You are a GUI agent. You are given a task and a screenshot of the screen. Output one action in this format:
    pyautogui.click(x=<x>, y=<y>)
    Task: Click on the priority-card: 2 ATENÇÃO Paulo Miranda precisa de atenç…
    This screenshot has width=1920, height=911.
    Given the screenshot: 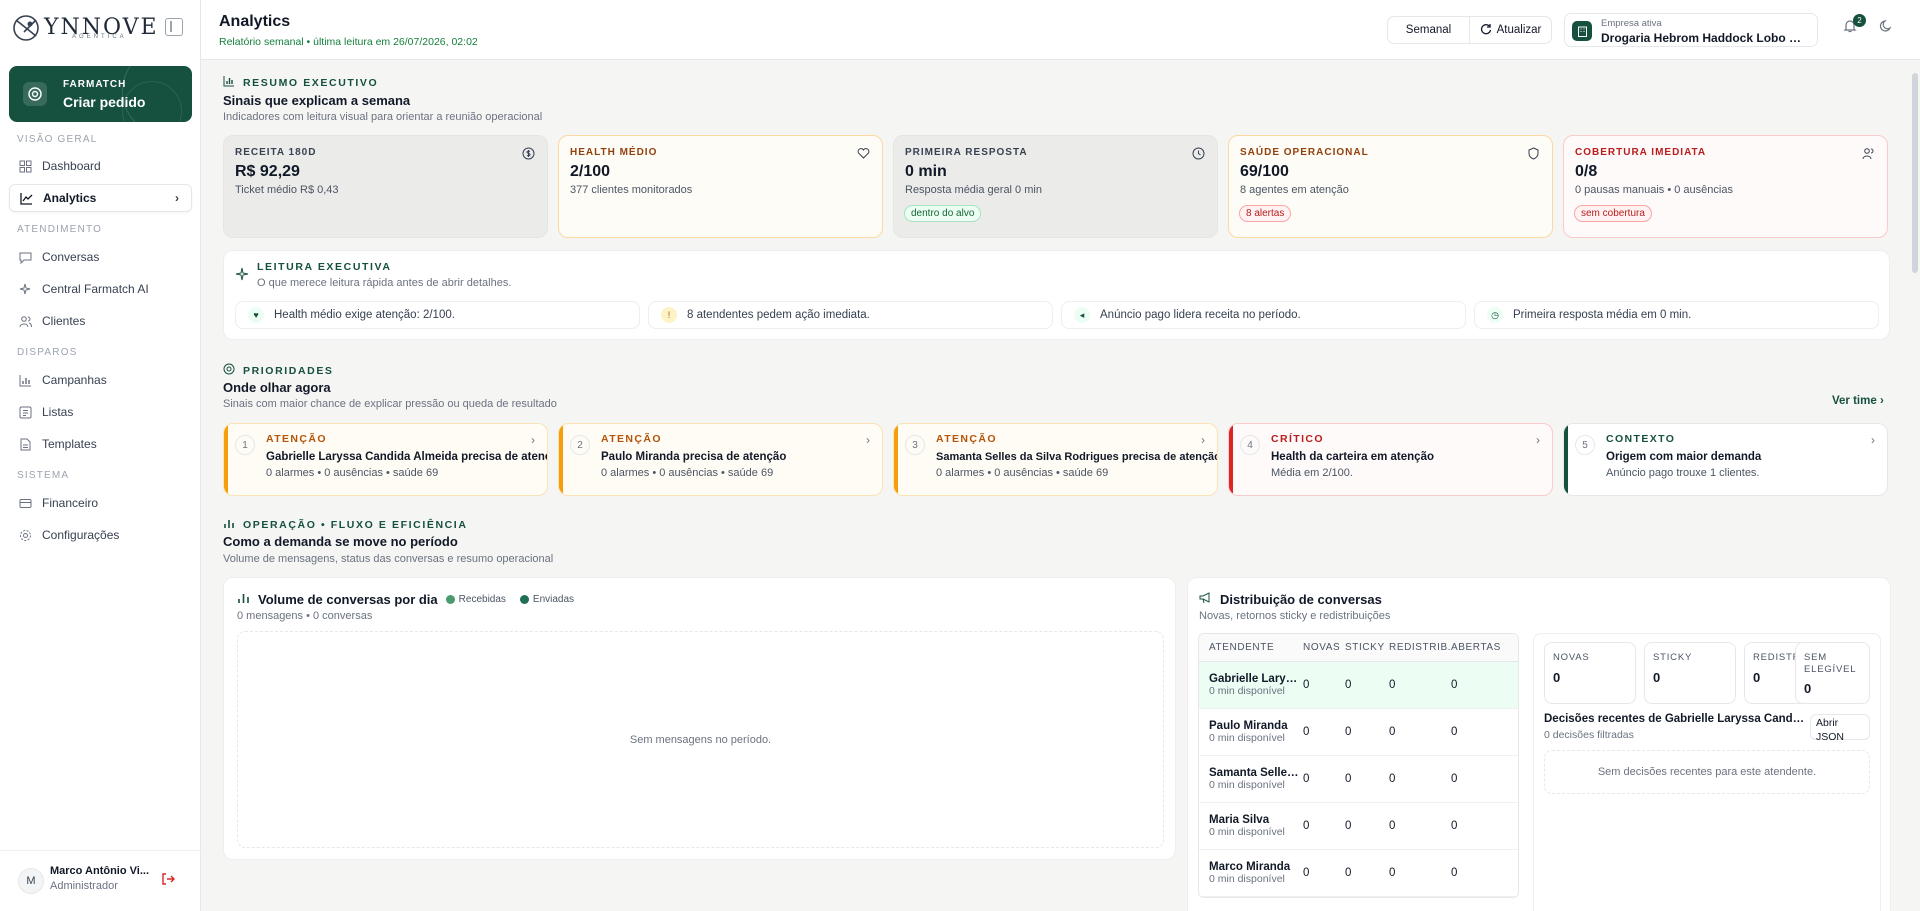 What is the action you would take?
    pyautogui.click(x=720, y=459)
    